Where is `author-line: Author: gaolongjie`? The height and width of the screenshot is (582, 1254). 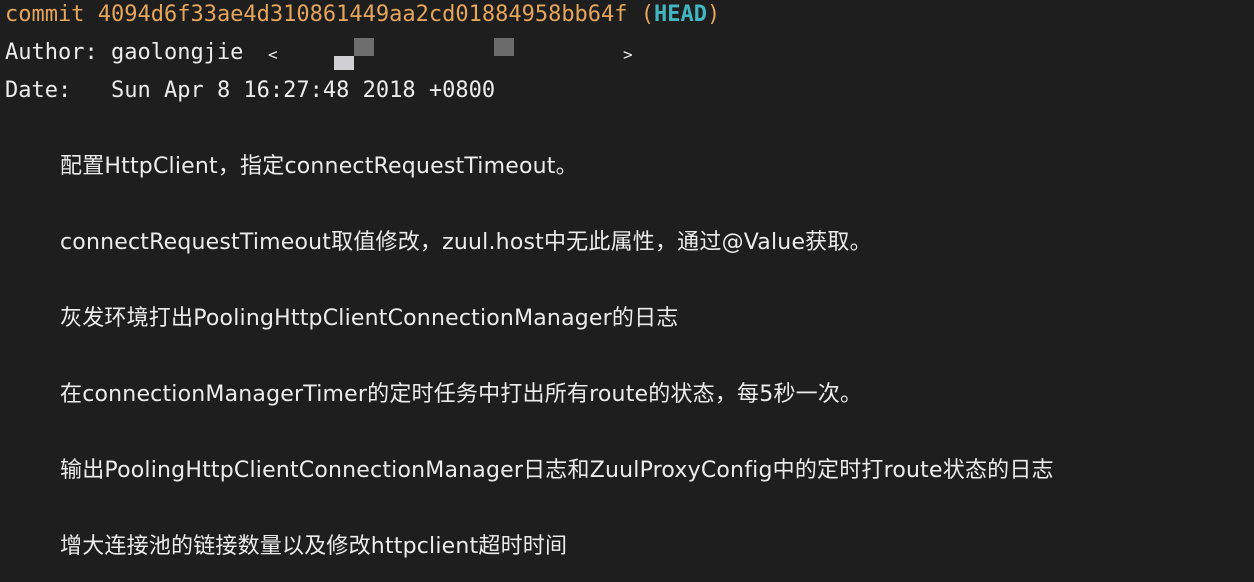
author-line: Author: gaolongjie is located at coordinates (124, 53).